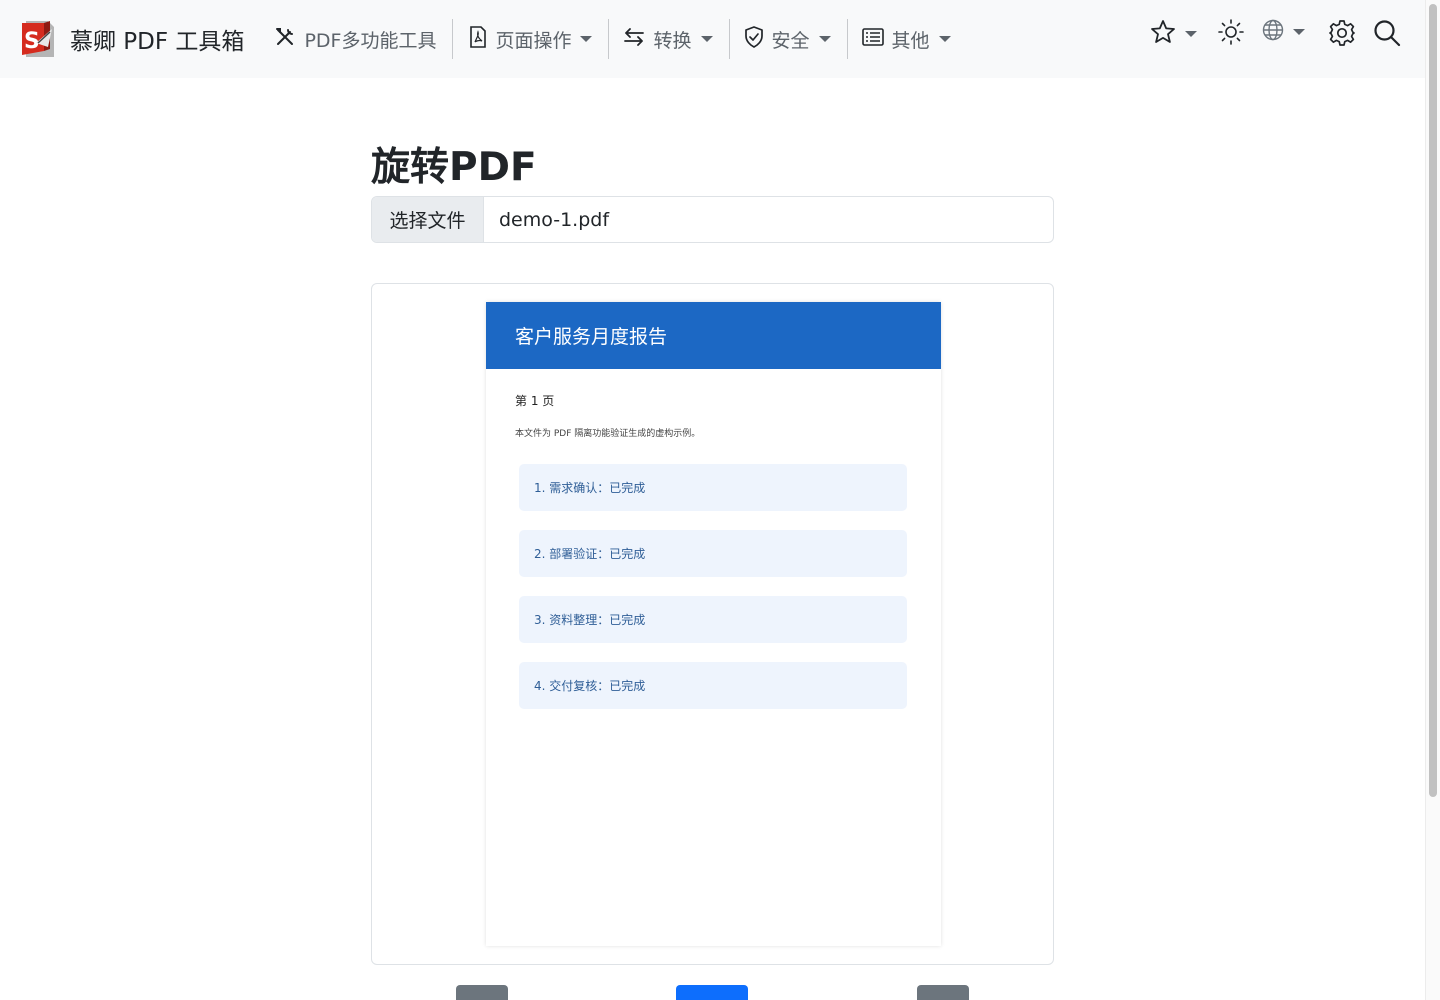 This screenshot has height=1000, width=1440. What do you see at coordinates (535, 401) in the screenshot?
I see `page-number-label: 第 1 页` at bounding box center [535, 401].